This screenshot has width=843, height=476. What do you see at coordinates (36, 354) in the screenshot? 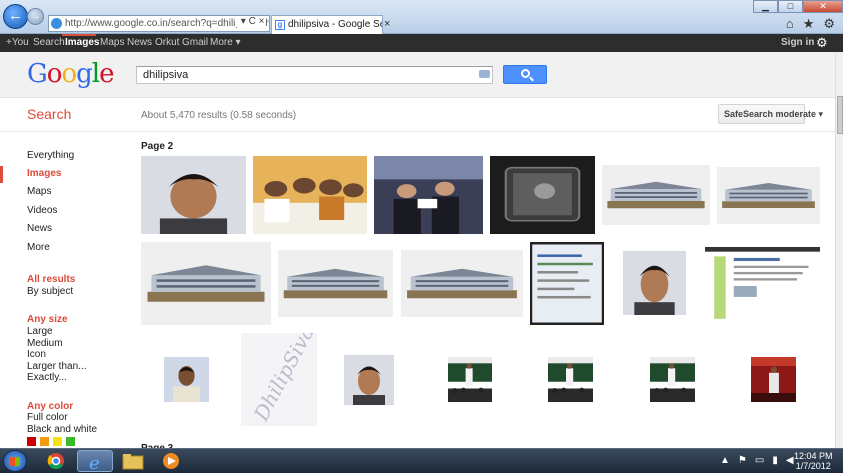
I see `size-icon: Icon` at bounding box center [36, 354].